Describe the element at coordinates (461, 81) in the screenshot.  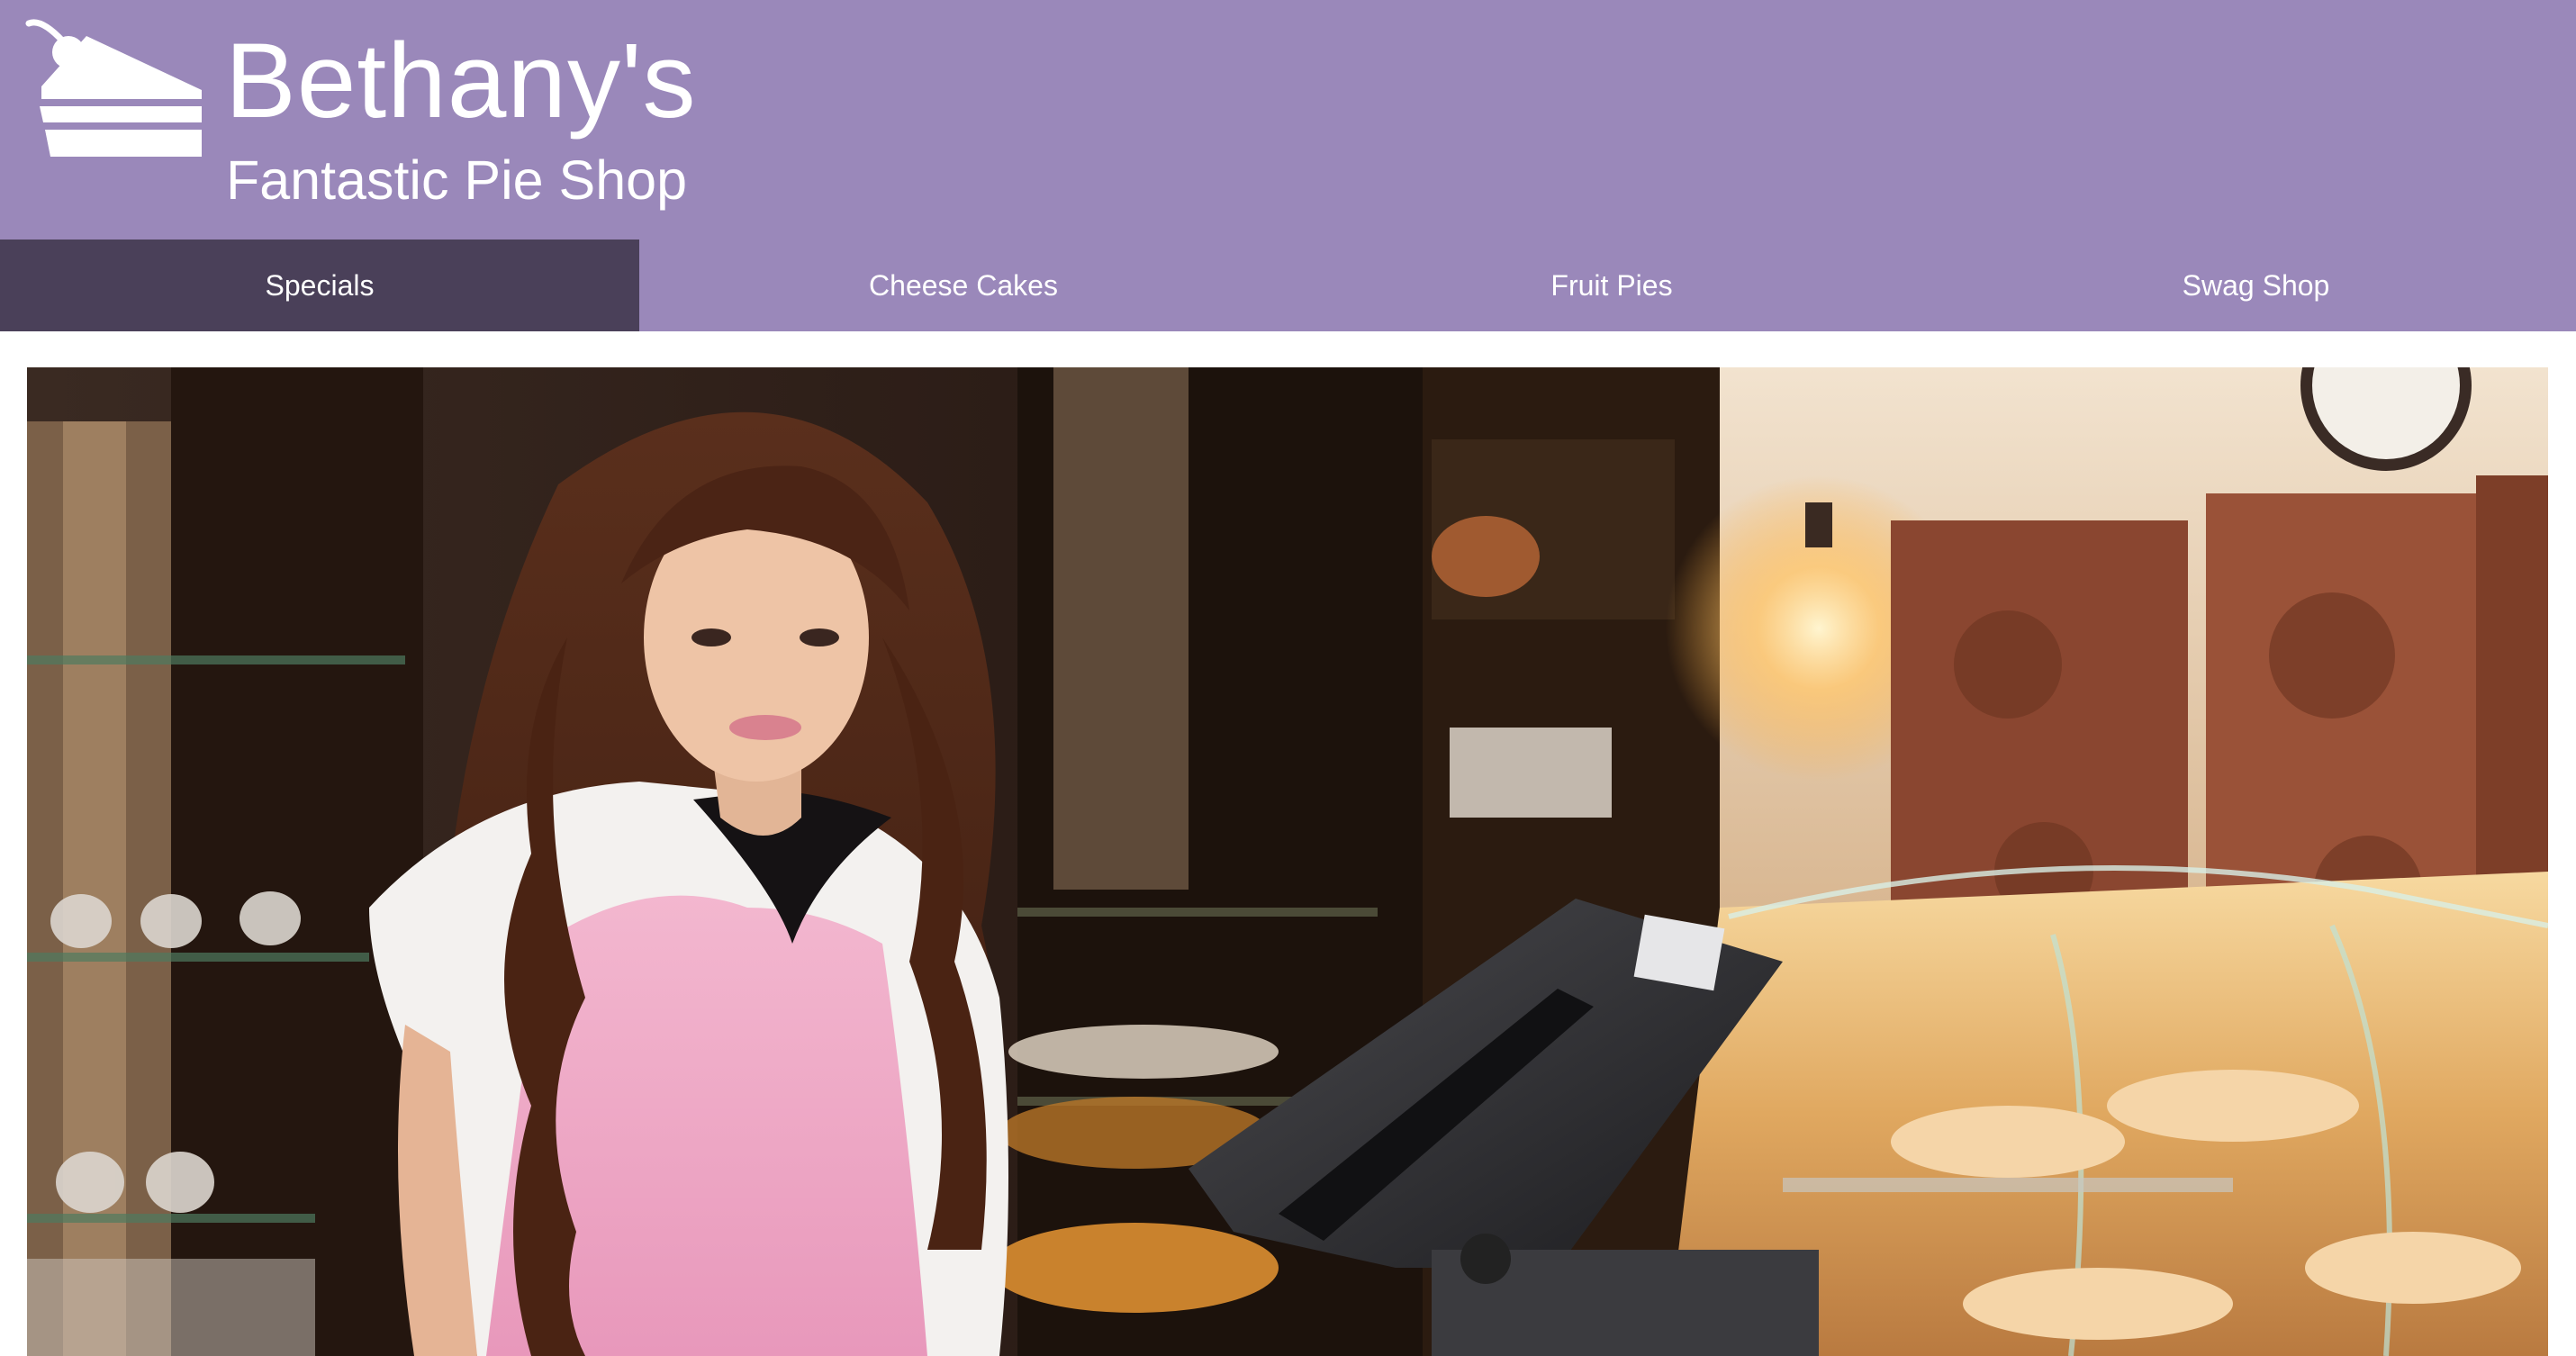
I see `brand-name: Bethany's` at that location.